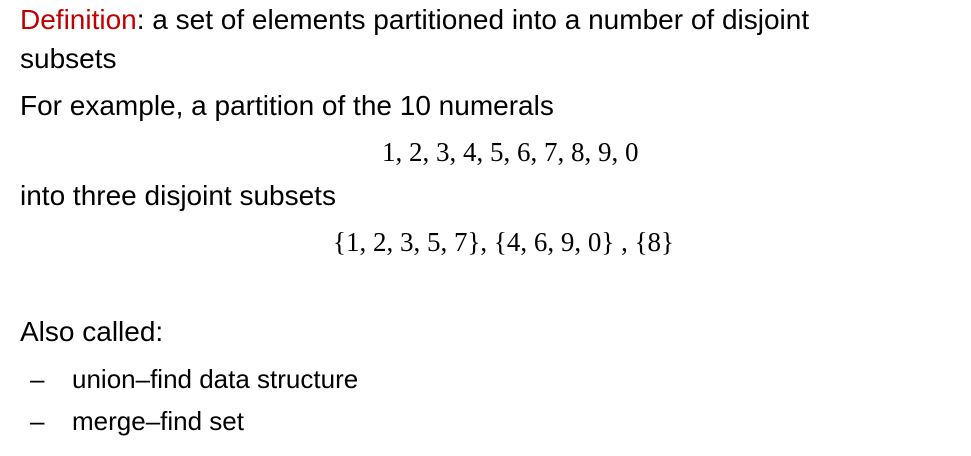 This screenshot has width=971, height=456. I want to click on list-item: – merge–find set, so click(137, 421).